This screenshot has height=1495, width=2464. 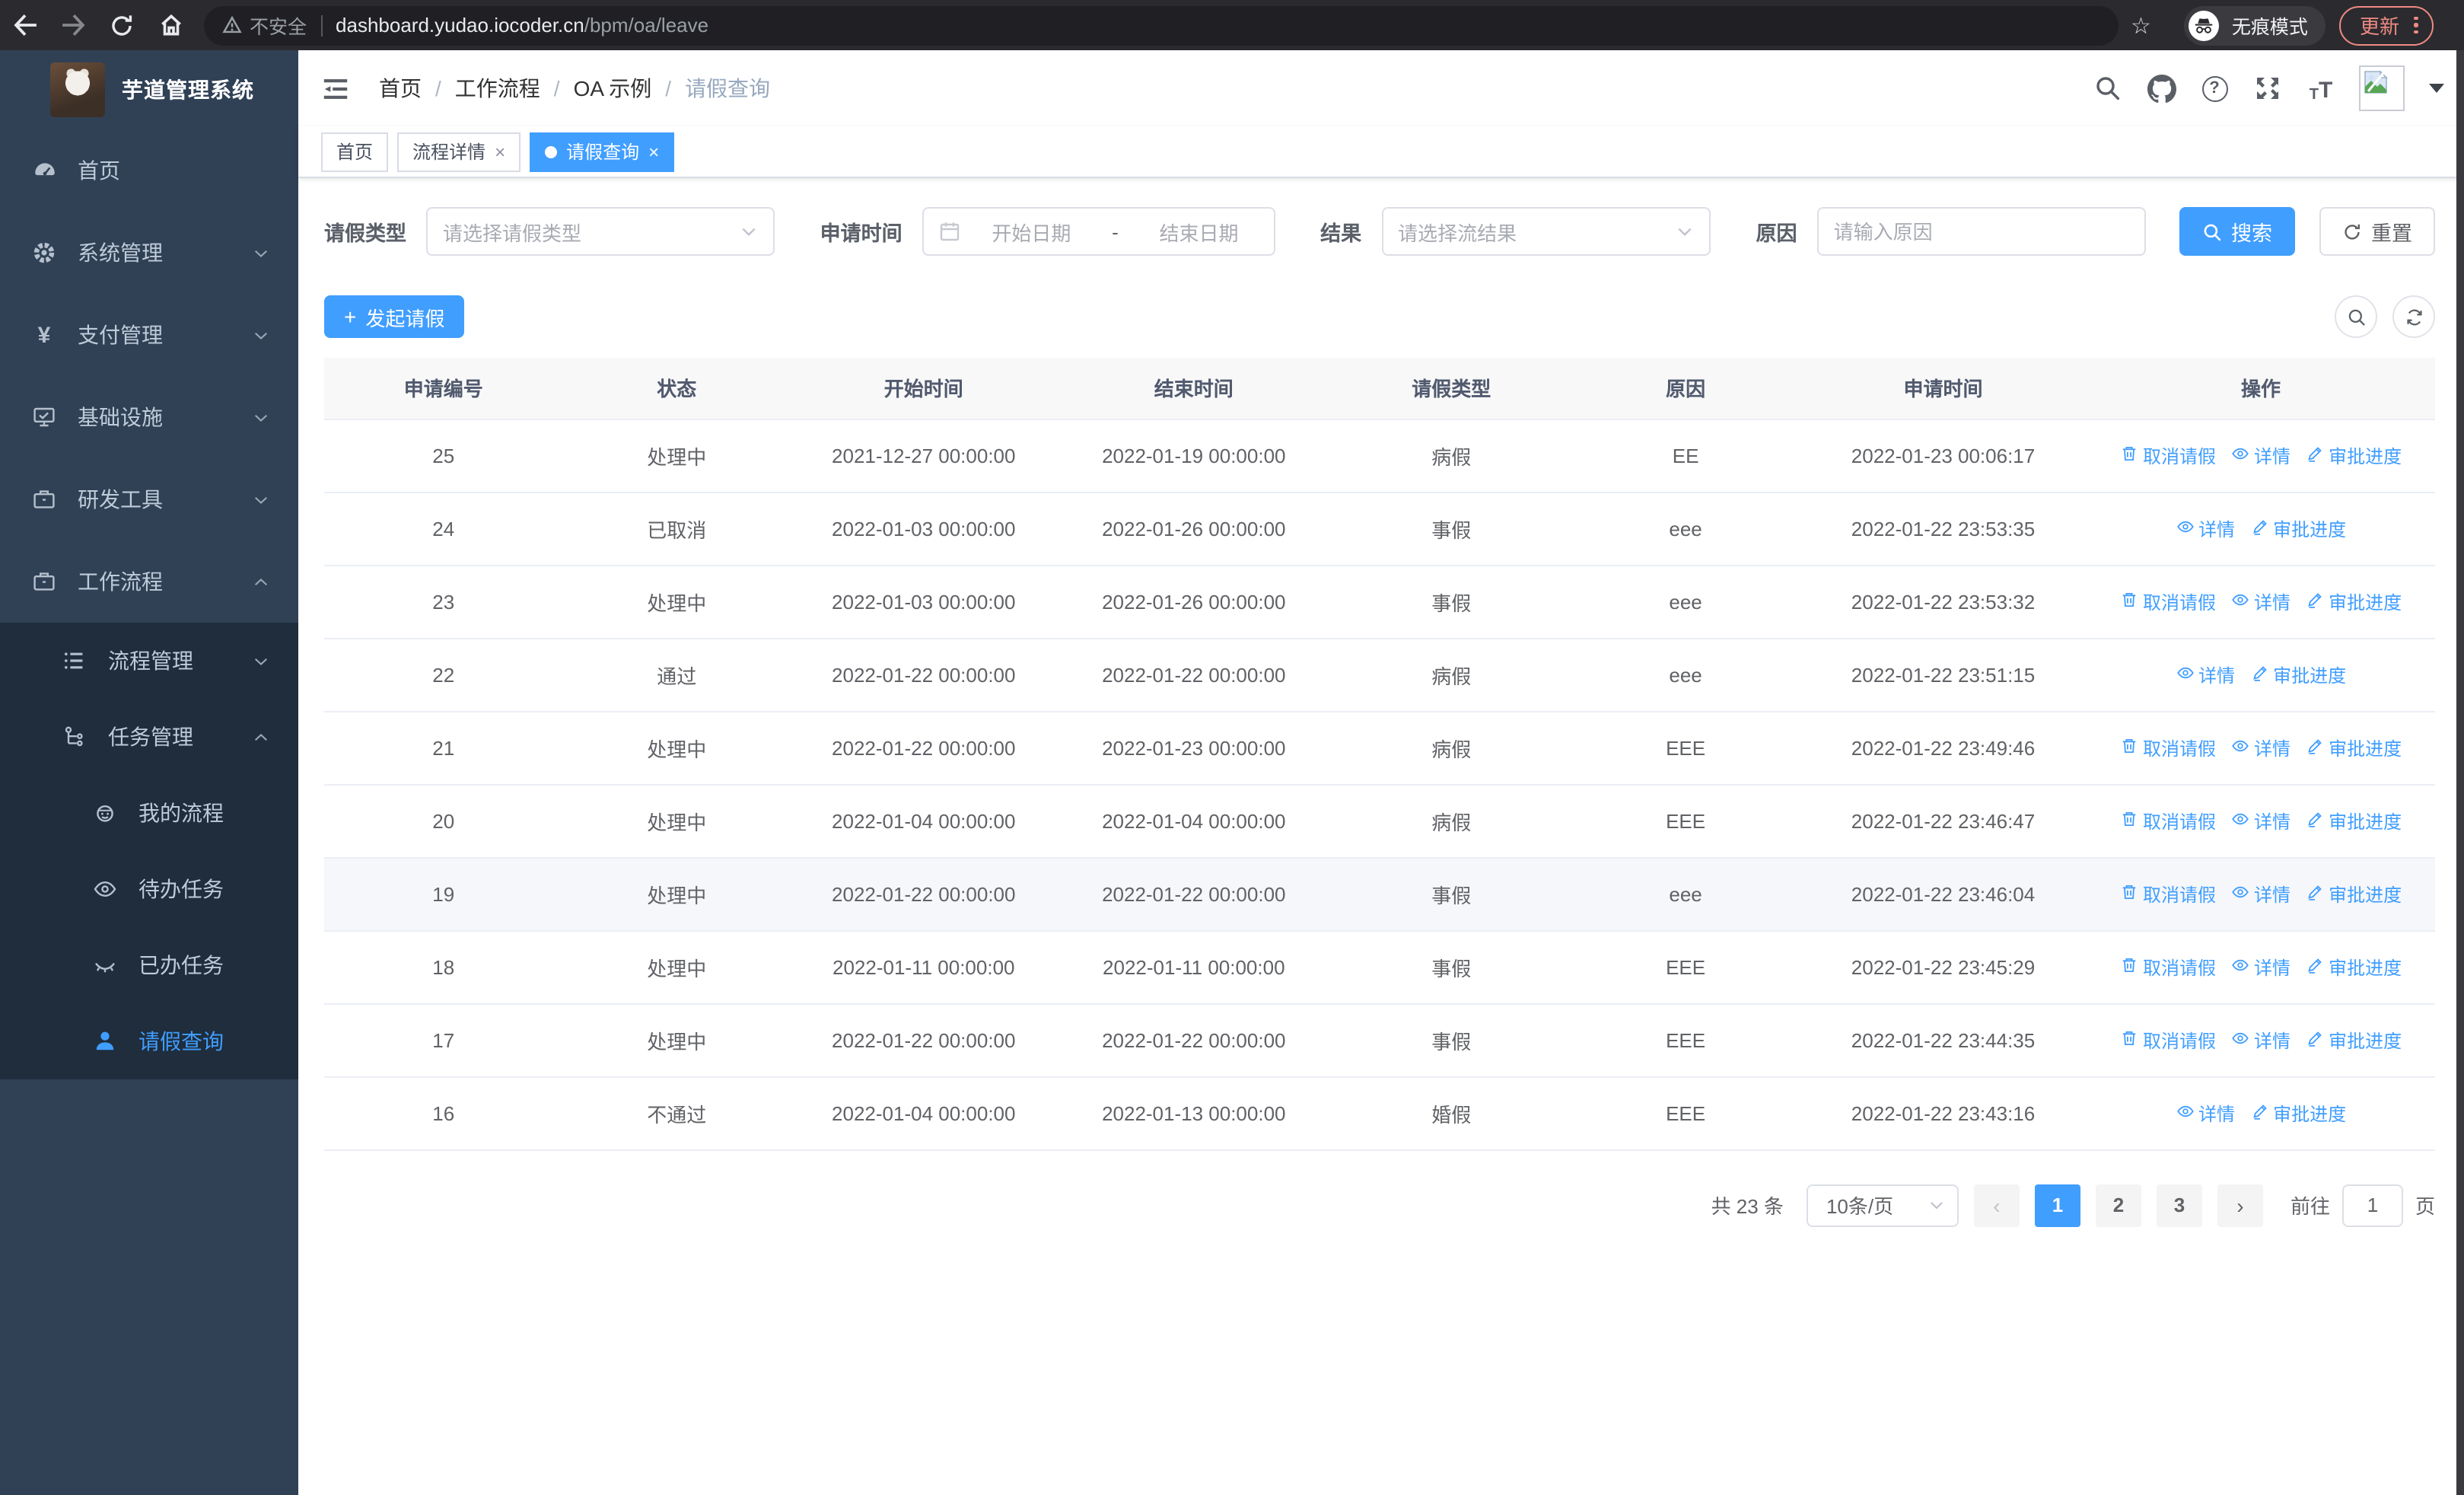 I want to click on reason-input, so click(x=1981, y=231).